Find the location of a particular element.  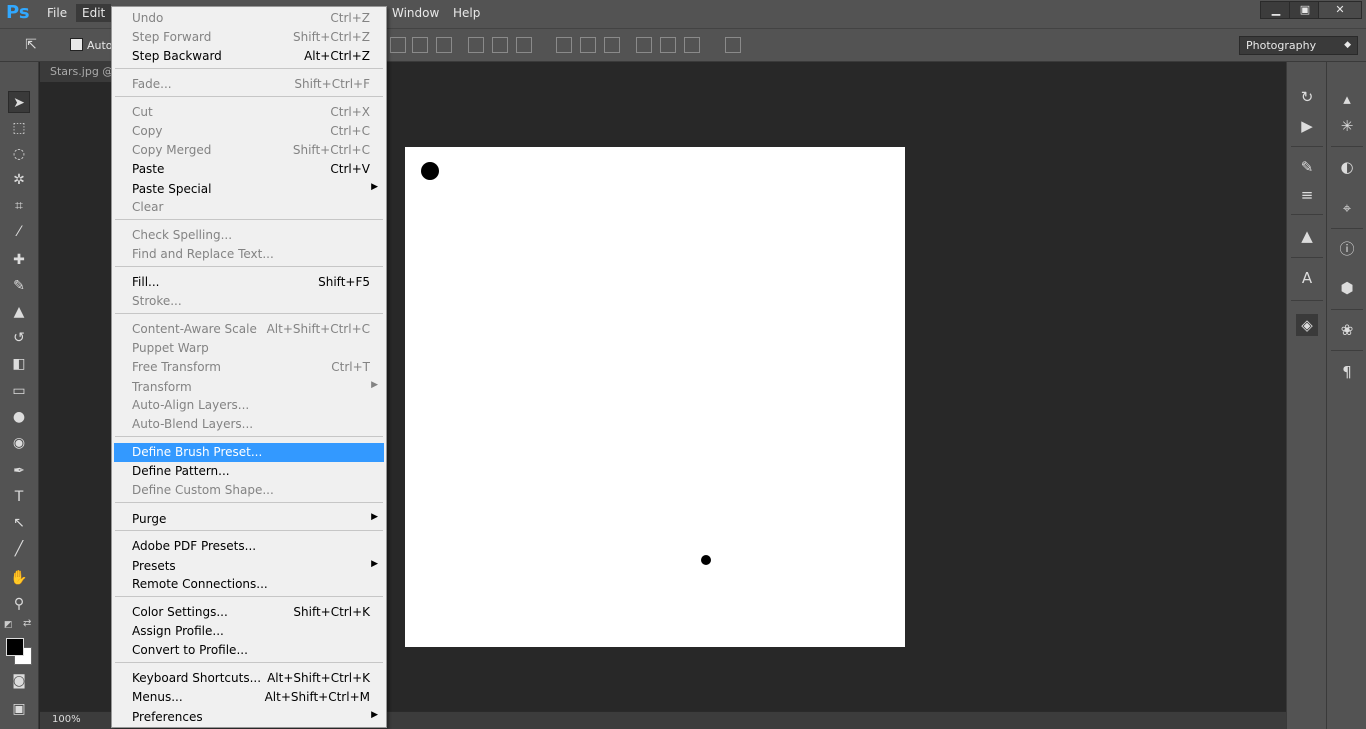

menu-edit: Edit is located at coordinates (94, 13).